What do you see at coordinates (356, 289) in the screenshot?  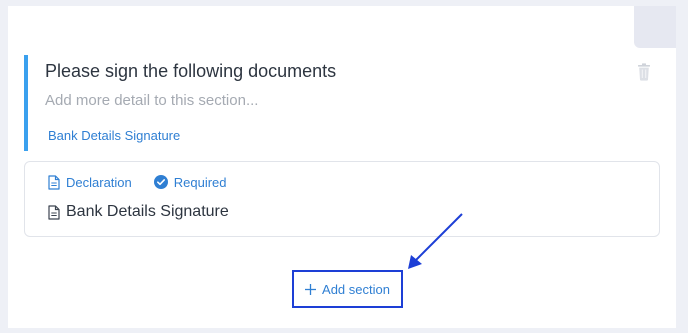 I see `add-section-label: Add section` at bounding box center [356, 289].